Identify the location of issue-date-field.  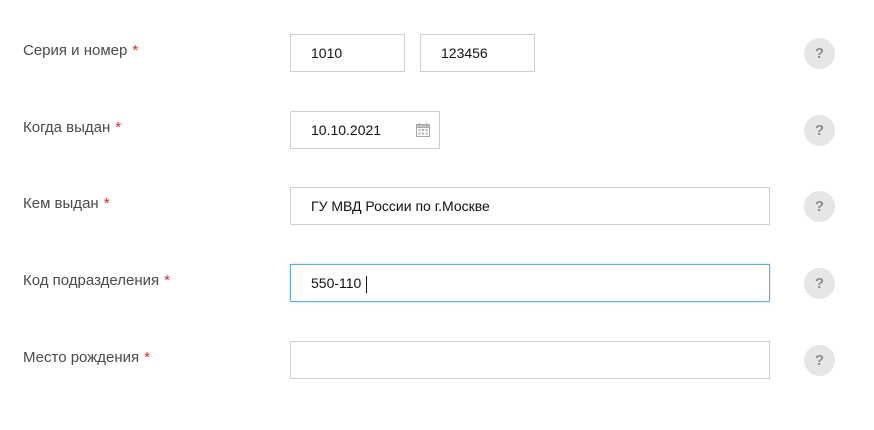
(365, 130).